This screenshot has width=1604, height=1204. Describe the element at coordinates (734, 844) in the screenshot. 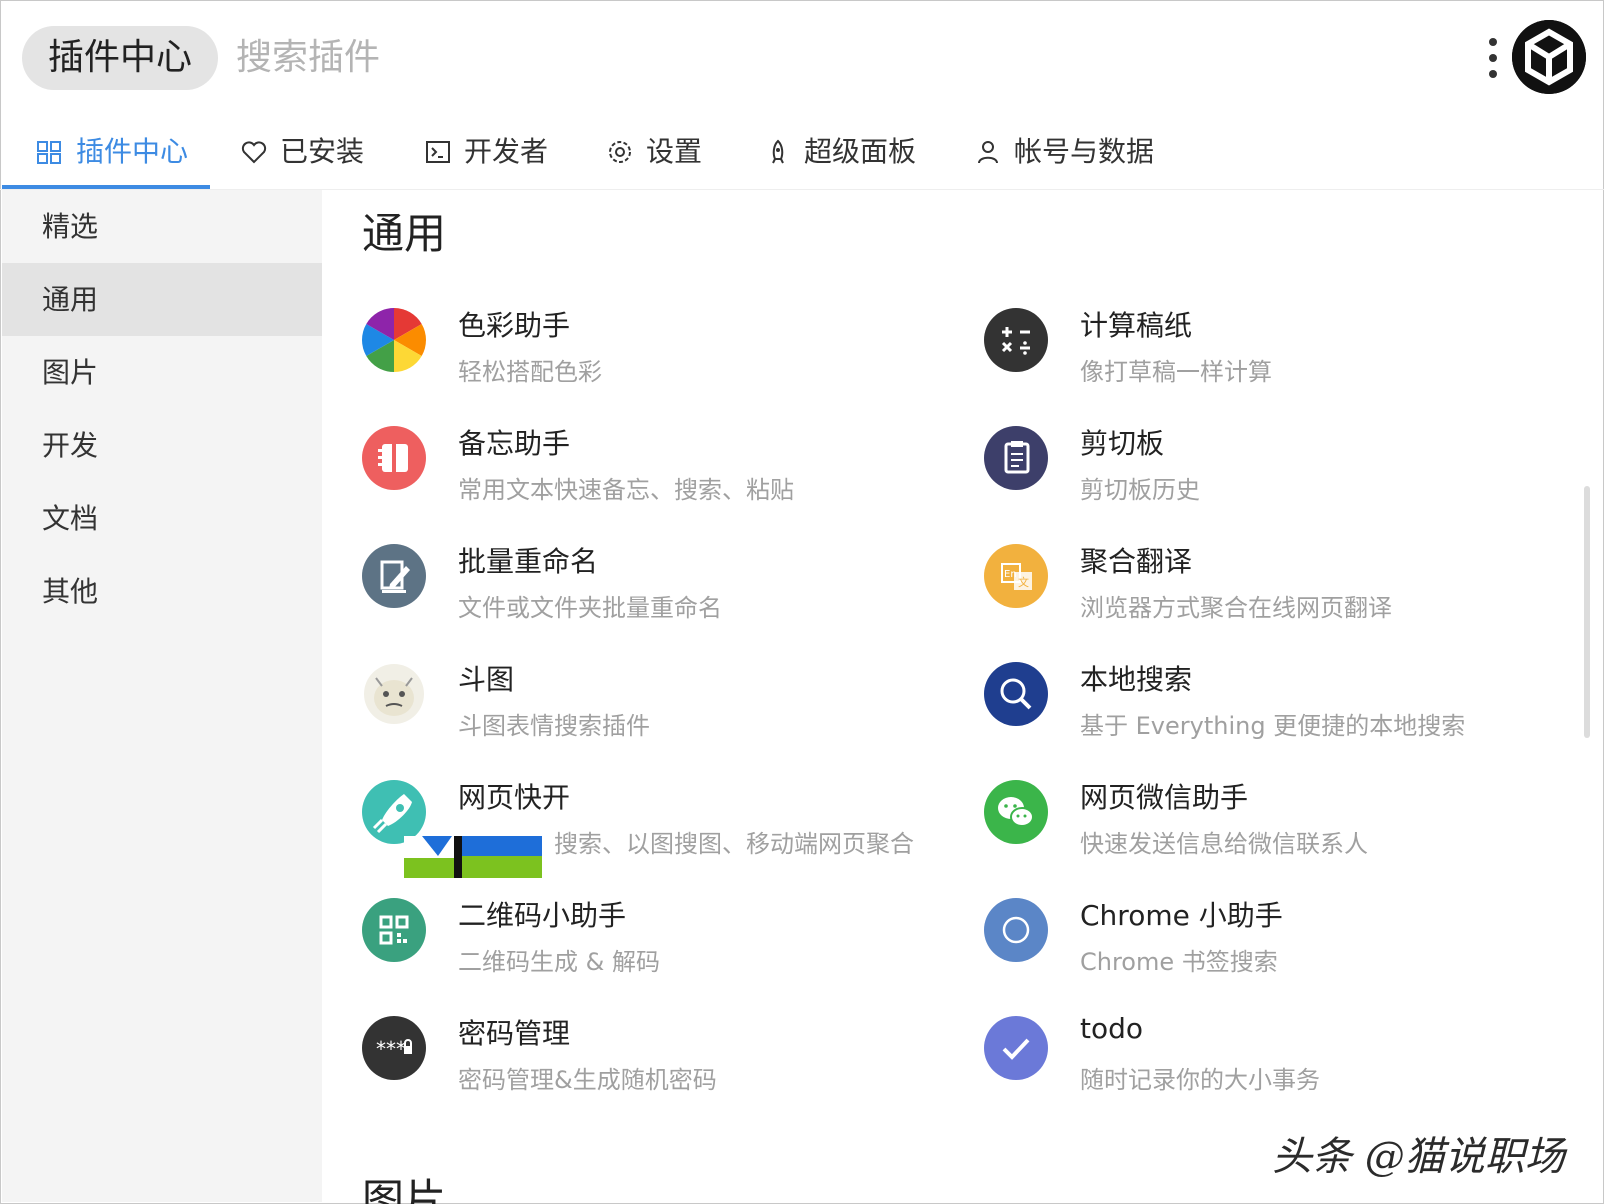

I see `plugin-desc: 搜索、以图搜图、移动端网页聚合` at that location.